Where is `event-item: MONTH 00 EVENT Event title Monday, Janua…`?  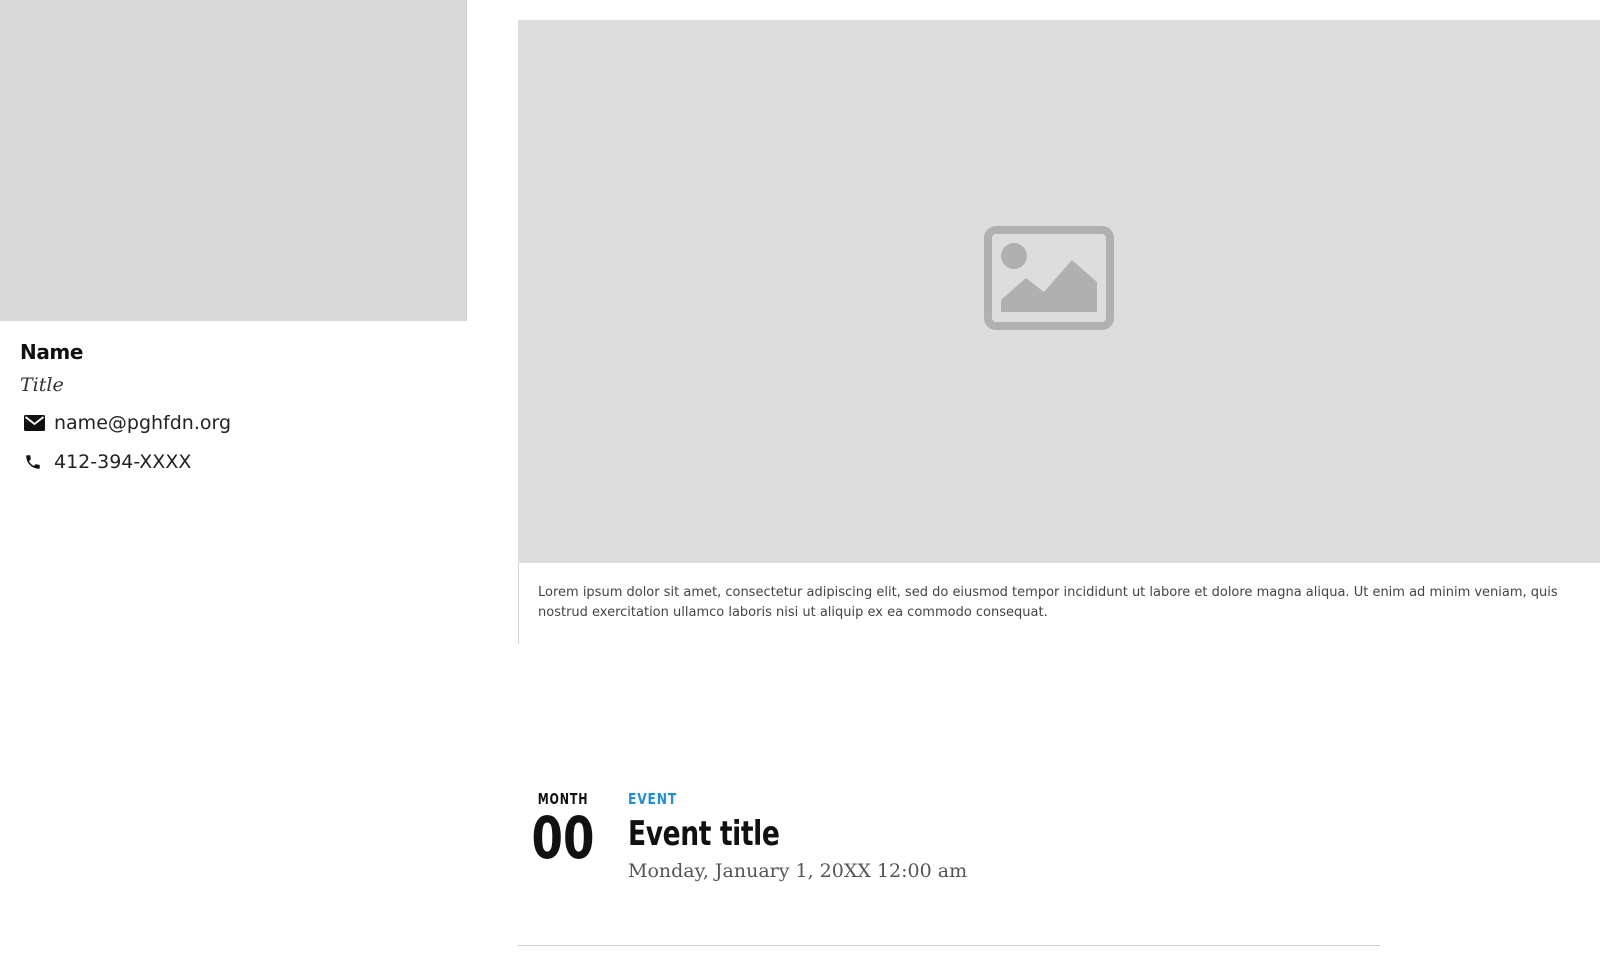 event-item: MONTH 00 EVENT Event title Monday, Janua… is located at coordinates (949, 873).